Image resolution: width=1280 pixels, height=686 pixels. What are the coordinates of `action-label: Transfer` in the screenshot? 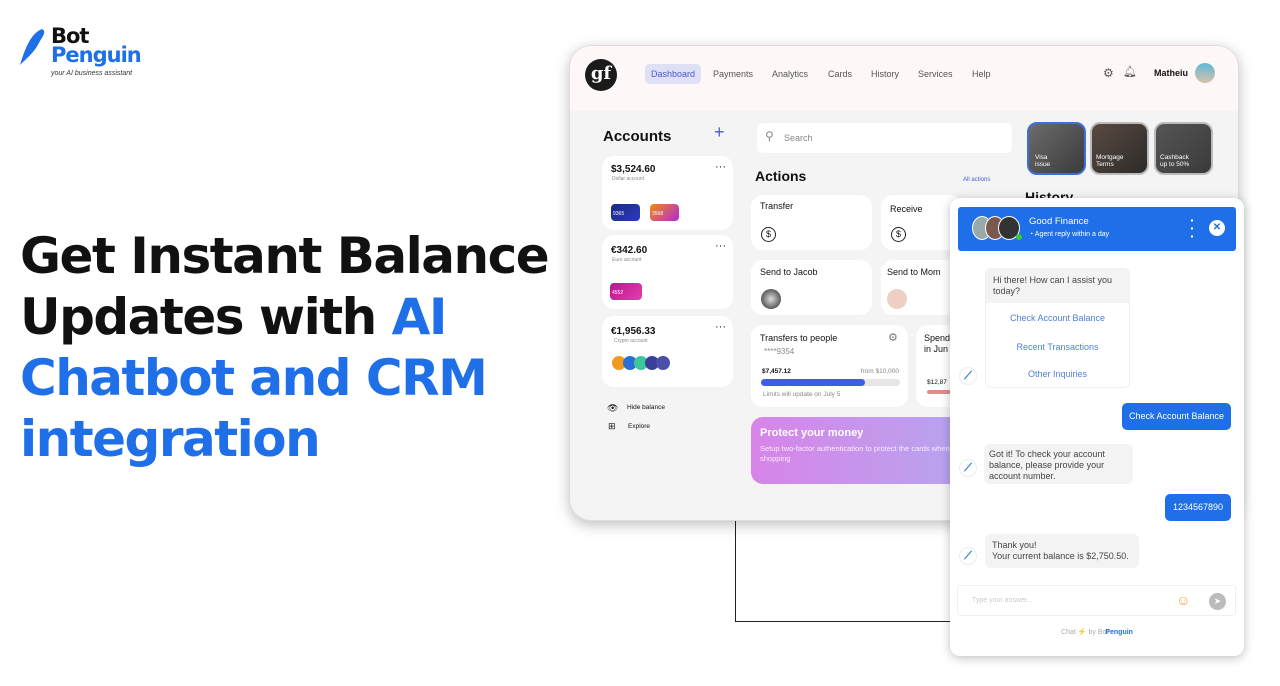 It's located at (777, 206).